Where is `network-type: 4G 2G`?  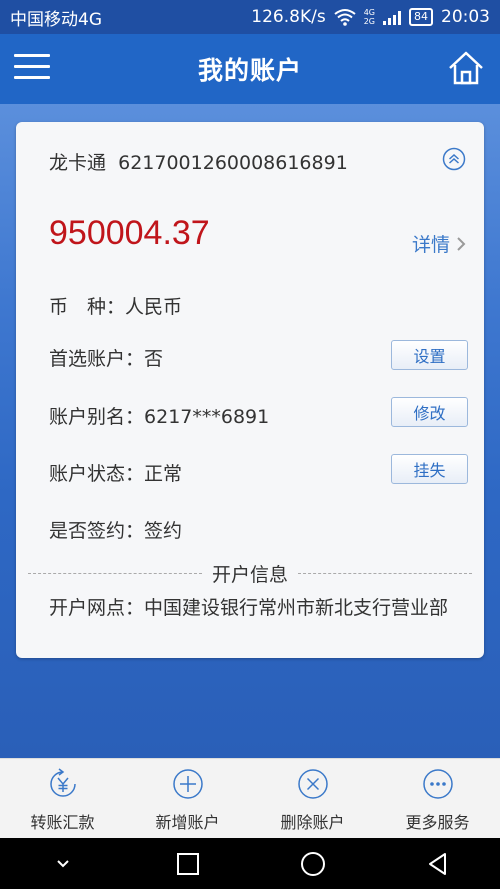
network-type: 4G 2G is located at coordinates (369, 17).